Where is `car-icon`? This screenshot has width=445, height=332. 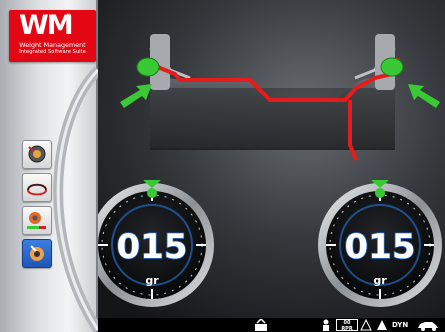
car-icon is located at coordinates (428, 326).